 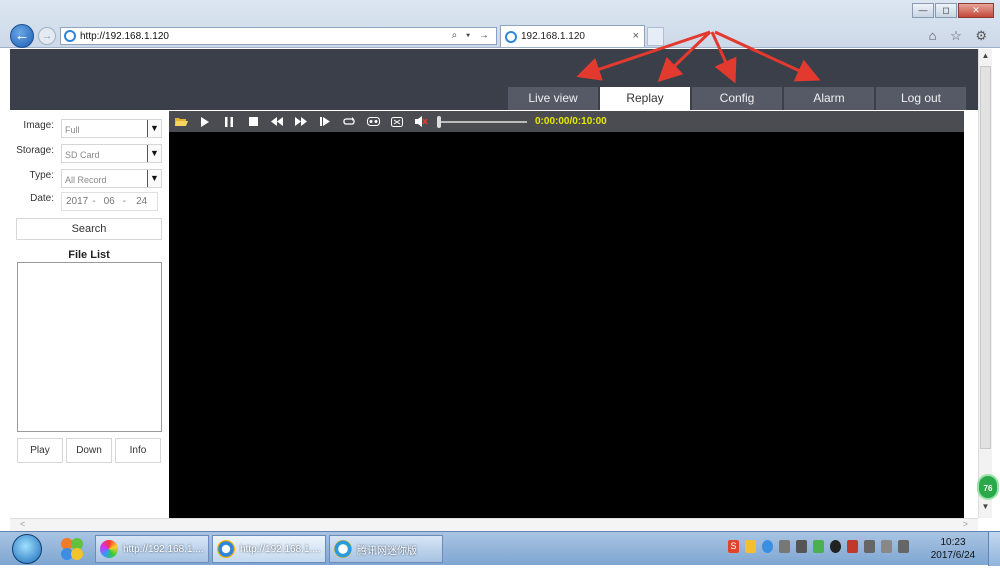 What do you see at coordinates (77, 201) in the screenshot?
I see `date-year: 2017` at bounding box center [77, 201].